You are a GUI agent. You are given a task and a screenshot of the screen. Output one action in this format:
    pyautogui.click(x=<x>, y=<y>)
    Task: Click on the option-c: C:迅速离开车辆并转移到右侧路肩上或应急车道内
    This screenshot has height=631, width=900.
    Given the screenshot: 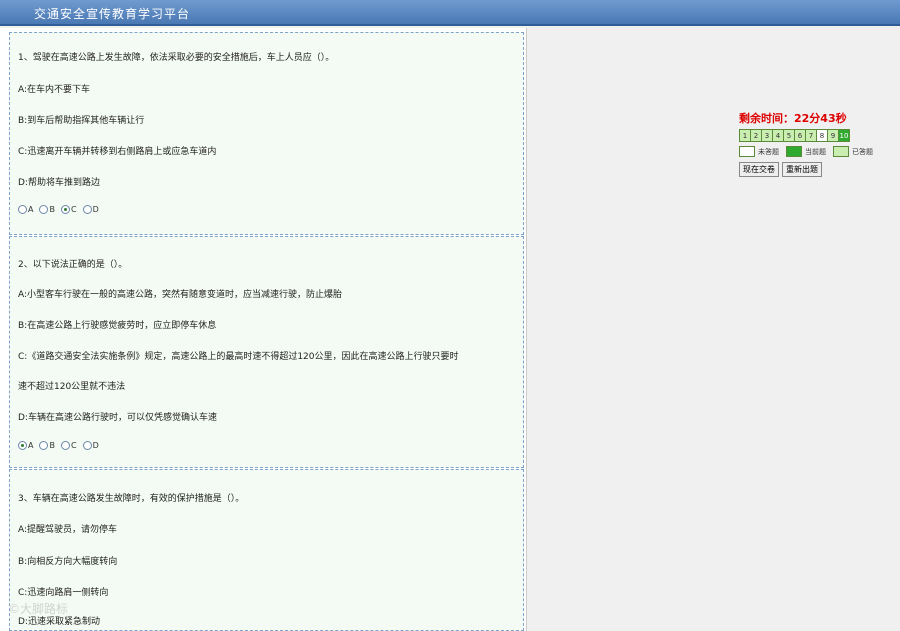 What is the action you would take?
    pyautogui.click(x=117, y=152)
    